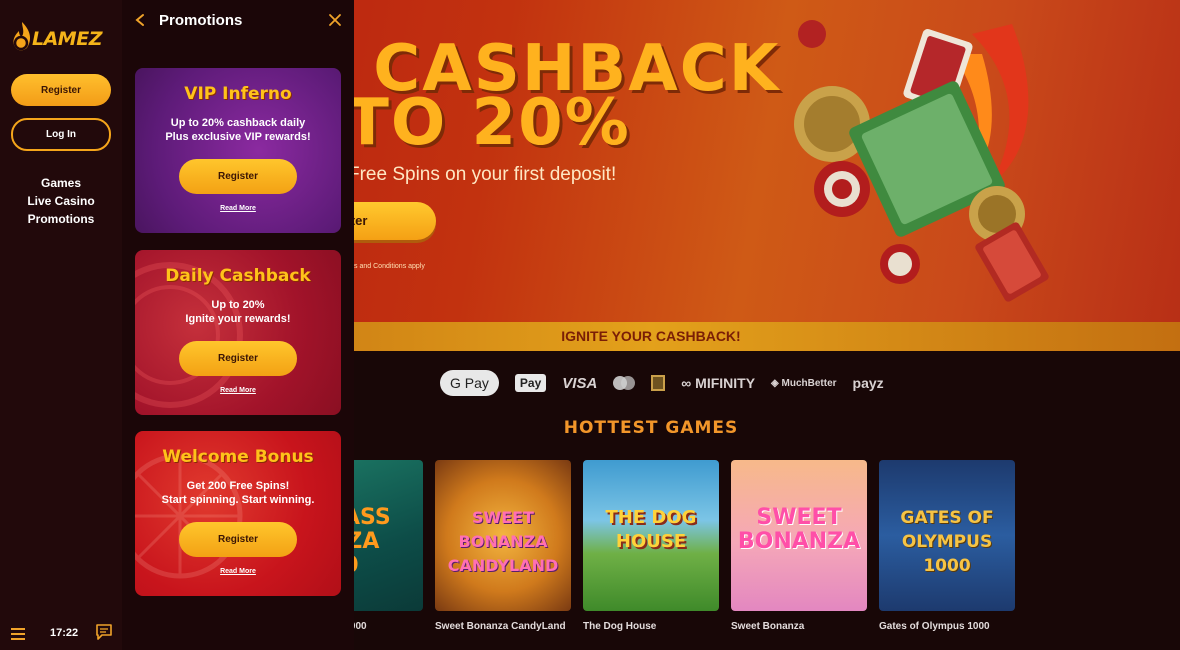  I want to click on game-thumbnail: THE DOG HOUSE, so click(651, 535).